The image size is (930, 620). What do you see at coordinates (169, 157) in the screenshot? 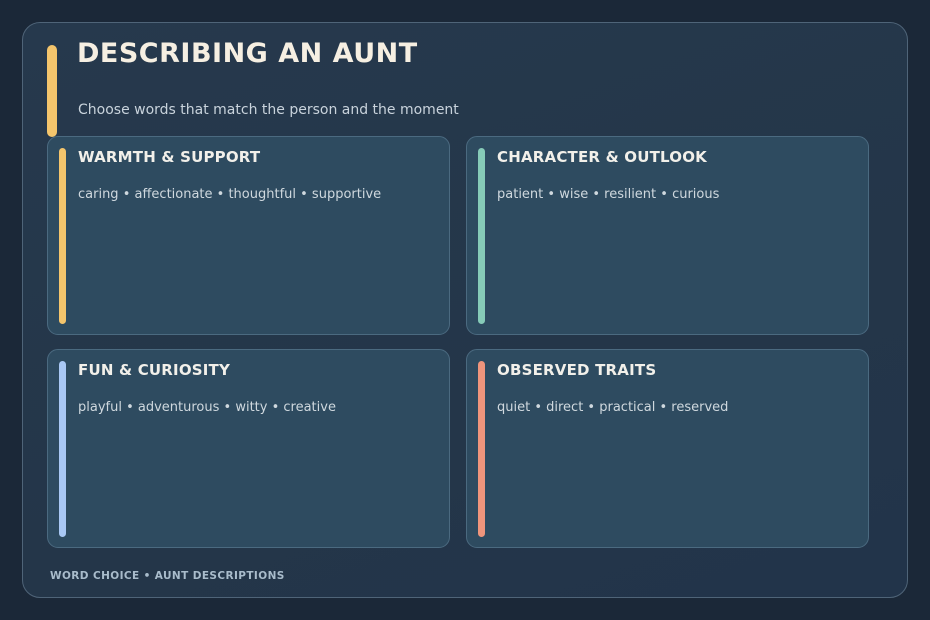
I see `card-title: WARMTH & SUPPORT` at bounding box center [169, 157].